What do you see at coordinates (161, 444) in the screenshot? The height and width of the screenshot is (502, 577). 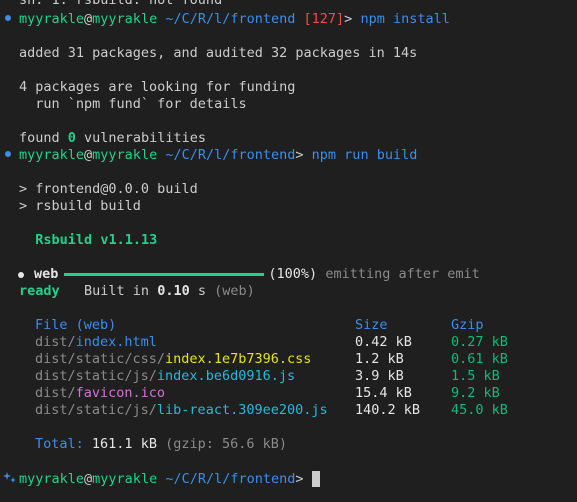 I see `total-line: Total: 161.1 kB (gzip: 56.6 kB)` at bounding box center [161, 444].